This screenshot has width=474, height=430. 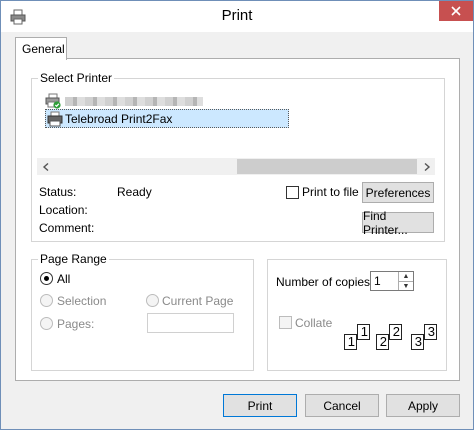 I want to click on pages-radio, so click(x=46, y=323).